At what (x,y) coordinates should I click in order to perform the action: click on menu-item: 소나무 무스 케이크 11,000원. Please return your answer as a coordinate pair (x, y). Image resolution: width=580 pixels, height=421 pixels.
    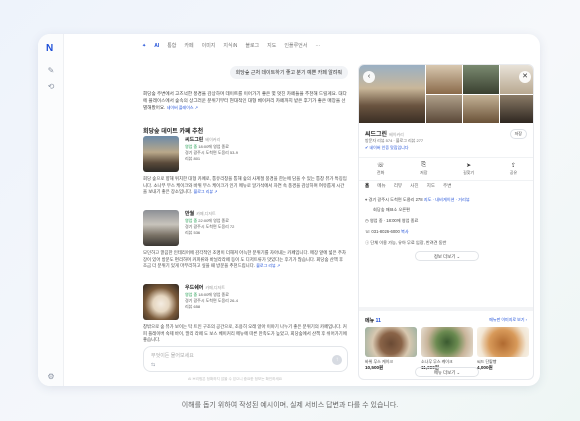
    Looking at the image, I should click on (447, 349).